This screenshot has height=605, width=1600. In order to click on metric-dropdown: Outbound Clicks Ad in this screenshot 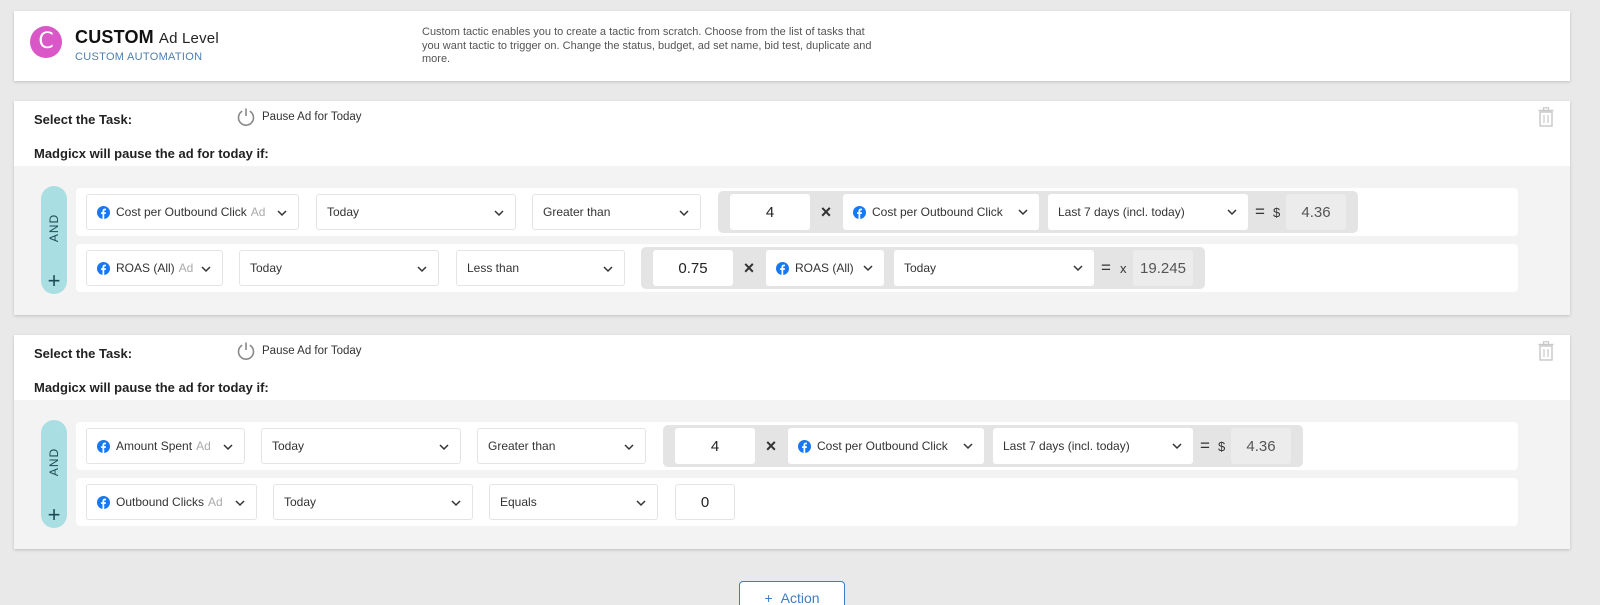, I will do `click(171, 502)`.